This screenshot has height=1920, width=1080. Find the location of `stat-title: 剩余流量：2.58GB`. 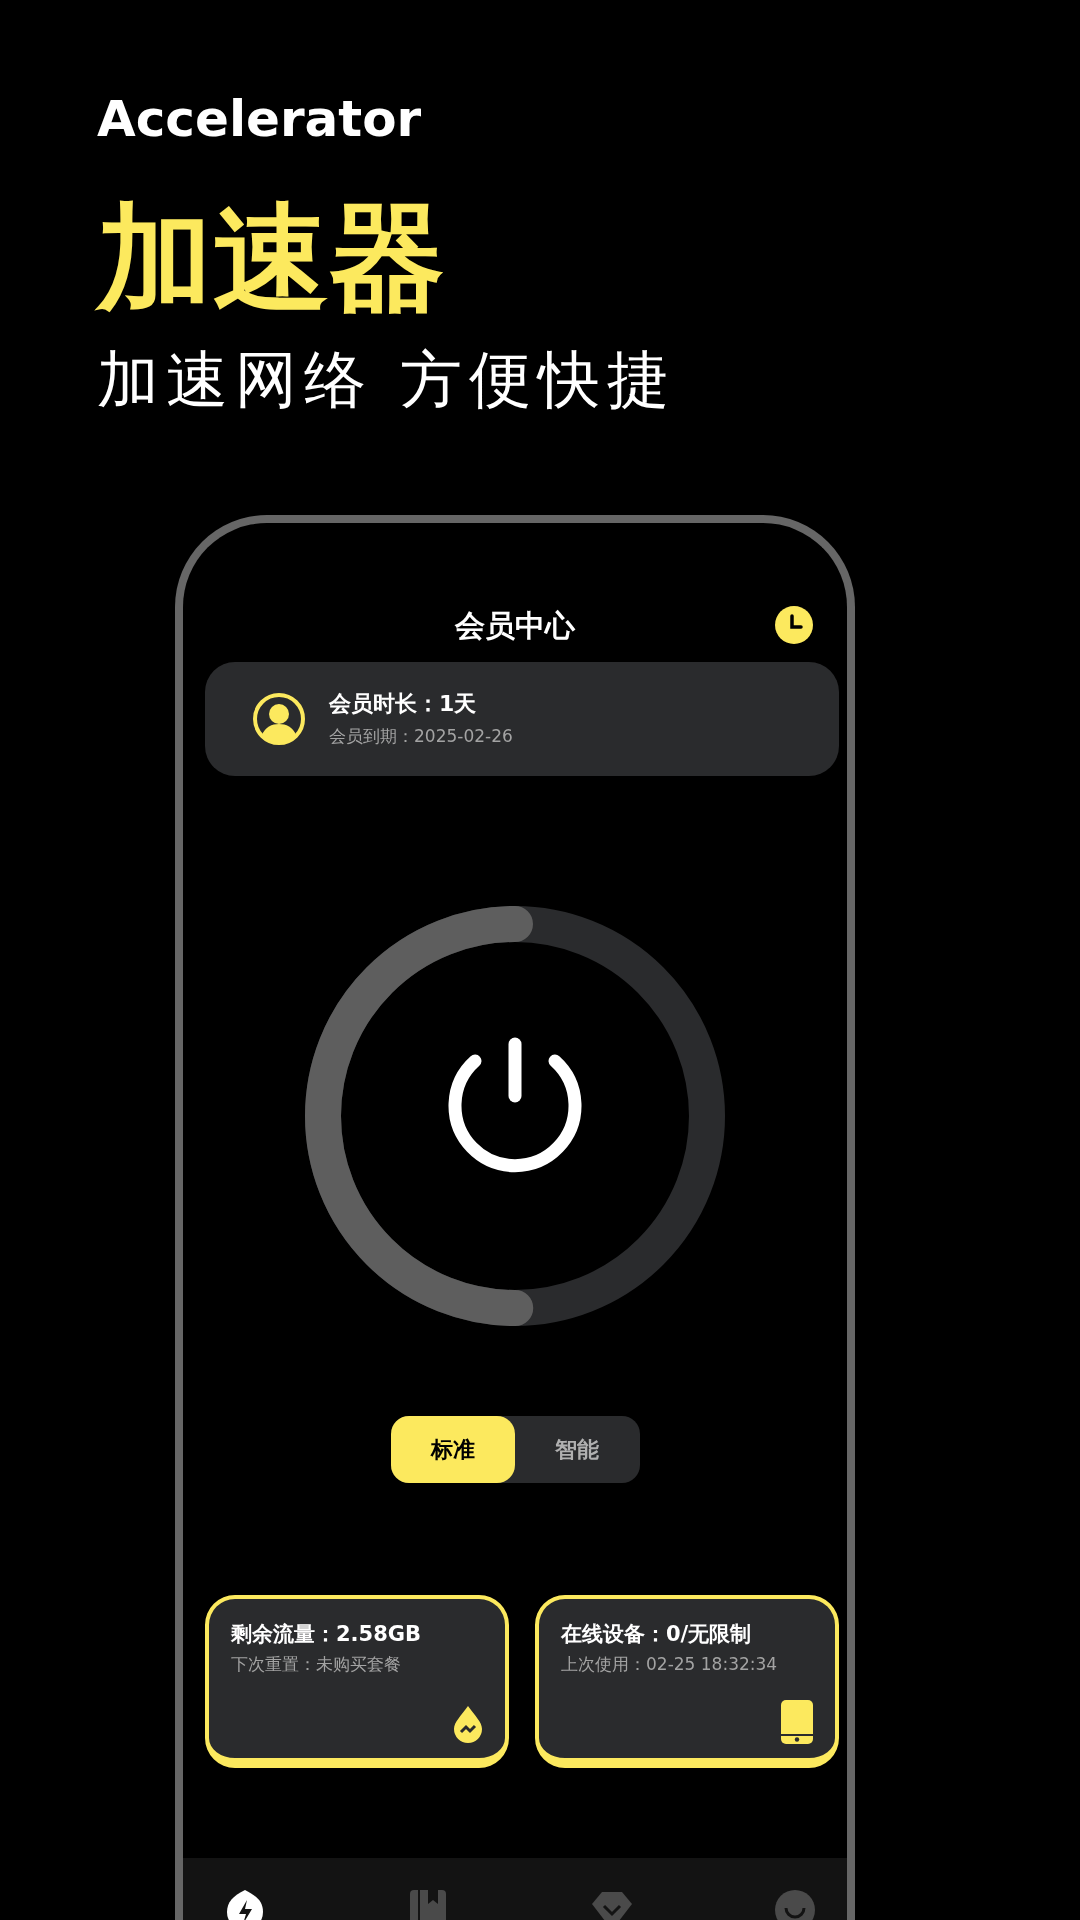

stat-title: 剩余流量：2.58GB is located at coordinates (327, 1634).